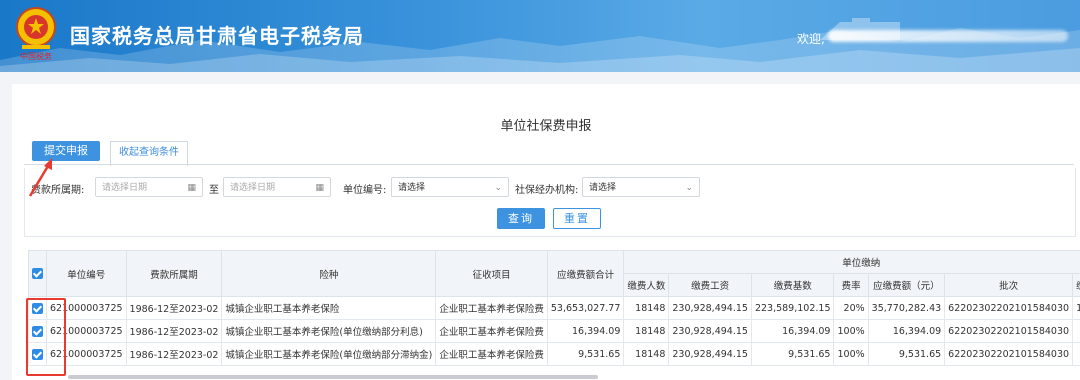 Image resolution: width=1080 pixels, height=380 pixels. Describe the element at coordinates (811, 39) in the screenshot. I see `welcome-text: 欢迎,` at that location.